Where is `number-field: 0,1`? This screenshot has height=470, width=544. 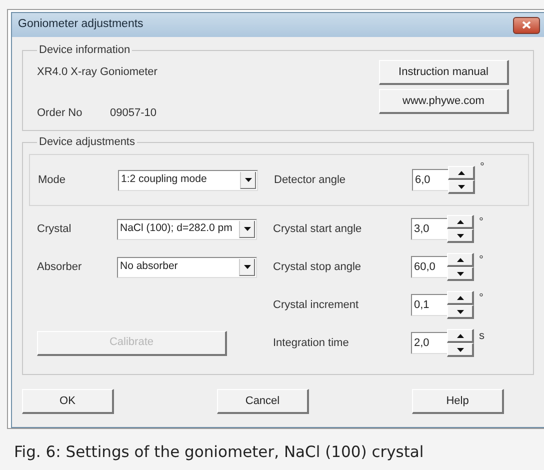 number-field: 0,1 is located at coordinates (429, 305).